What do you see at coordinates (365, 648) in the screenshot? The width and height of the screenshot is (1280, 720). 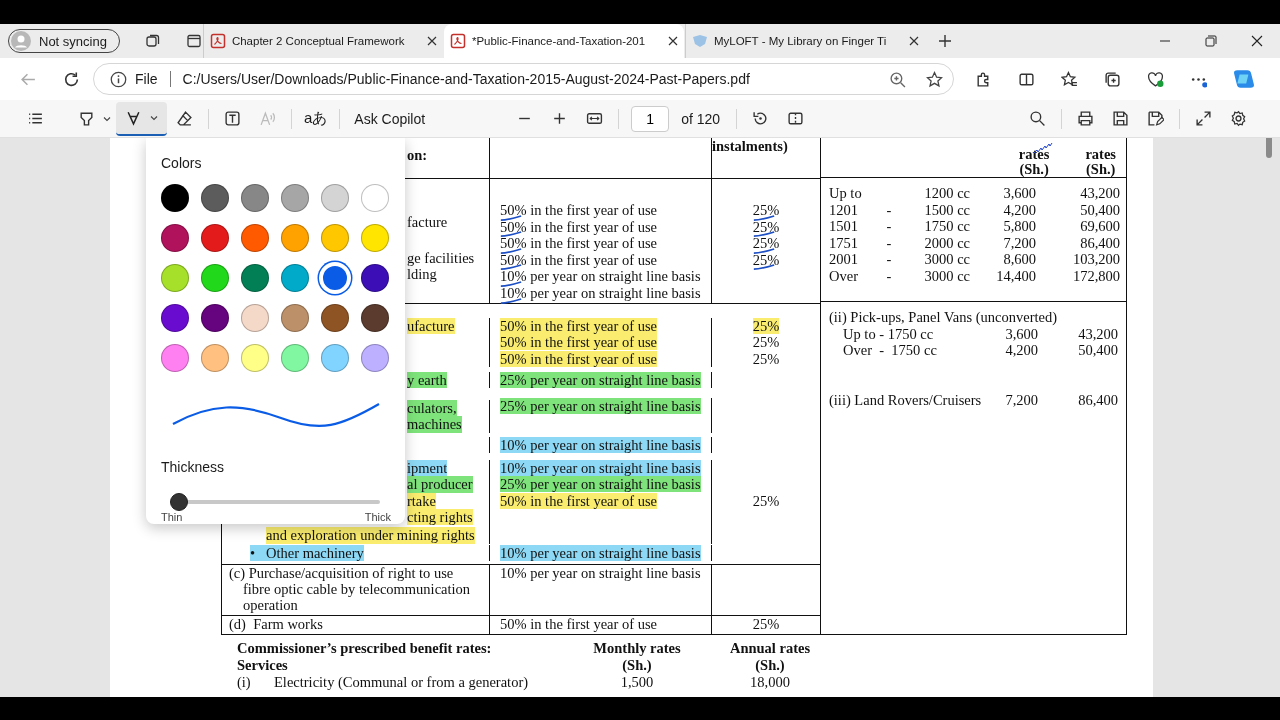 I see `section-title: Commissioner’s prescribed benefit rates:` at bounding box center [365, 648].